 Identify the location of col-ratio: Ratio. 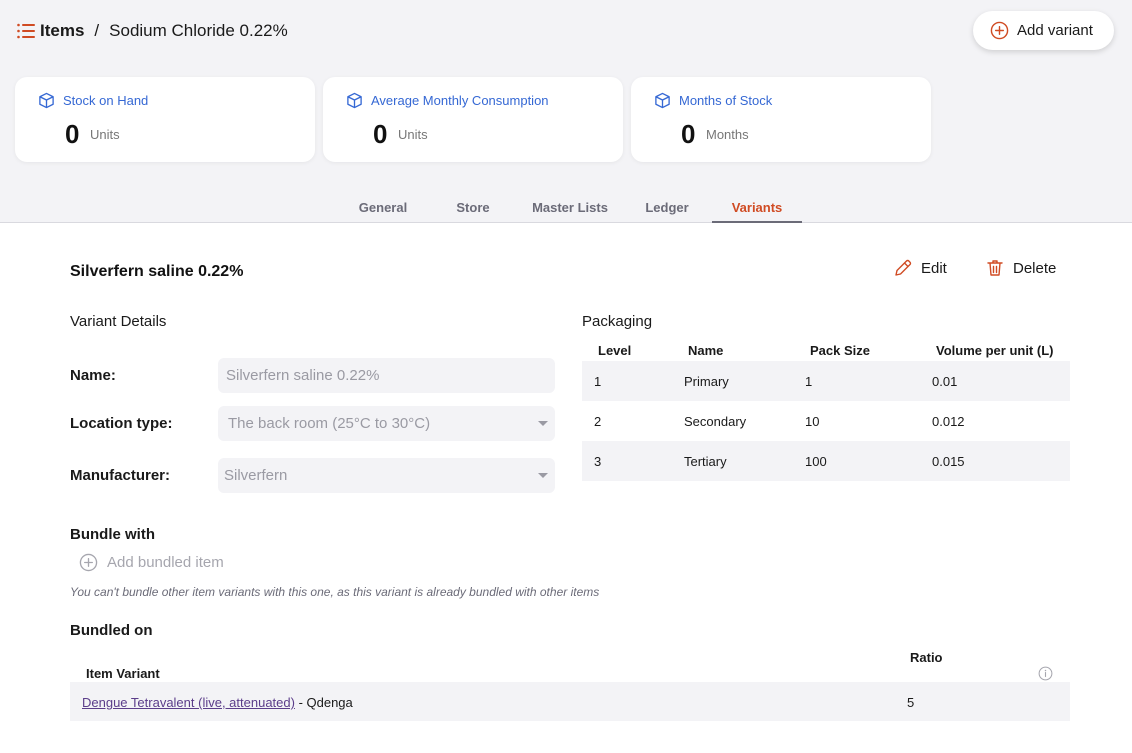
(926, 657).